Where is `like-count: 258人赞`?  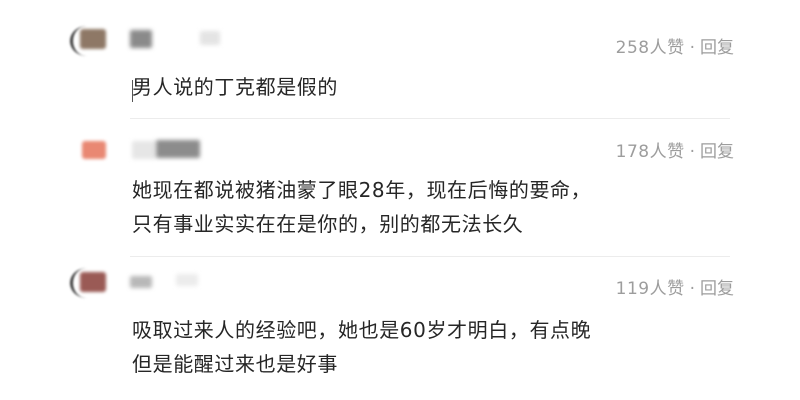
like-count: 258人赞 is located at coordinates (650, 45).